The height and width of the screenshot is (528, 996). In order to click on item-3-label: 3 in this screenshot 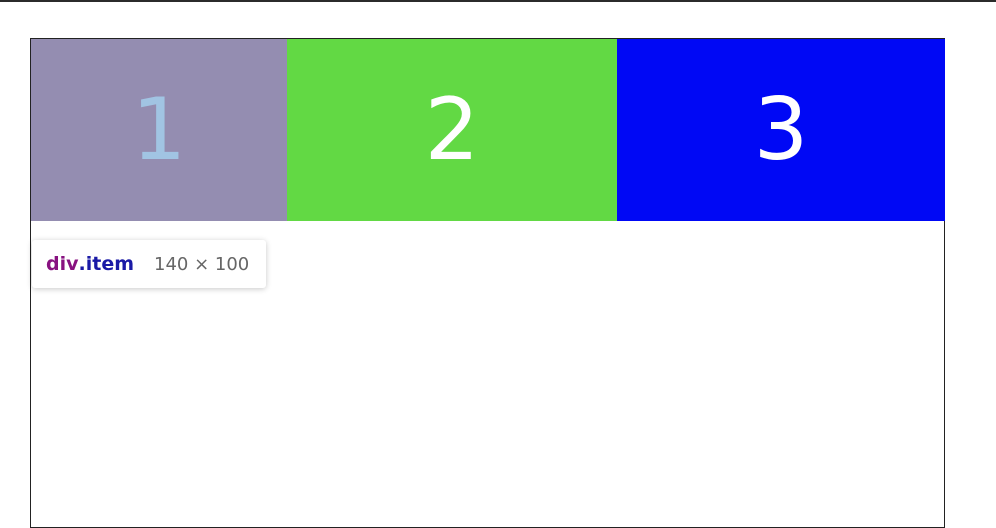, I will do `click(781, 130)`.